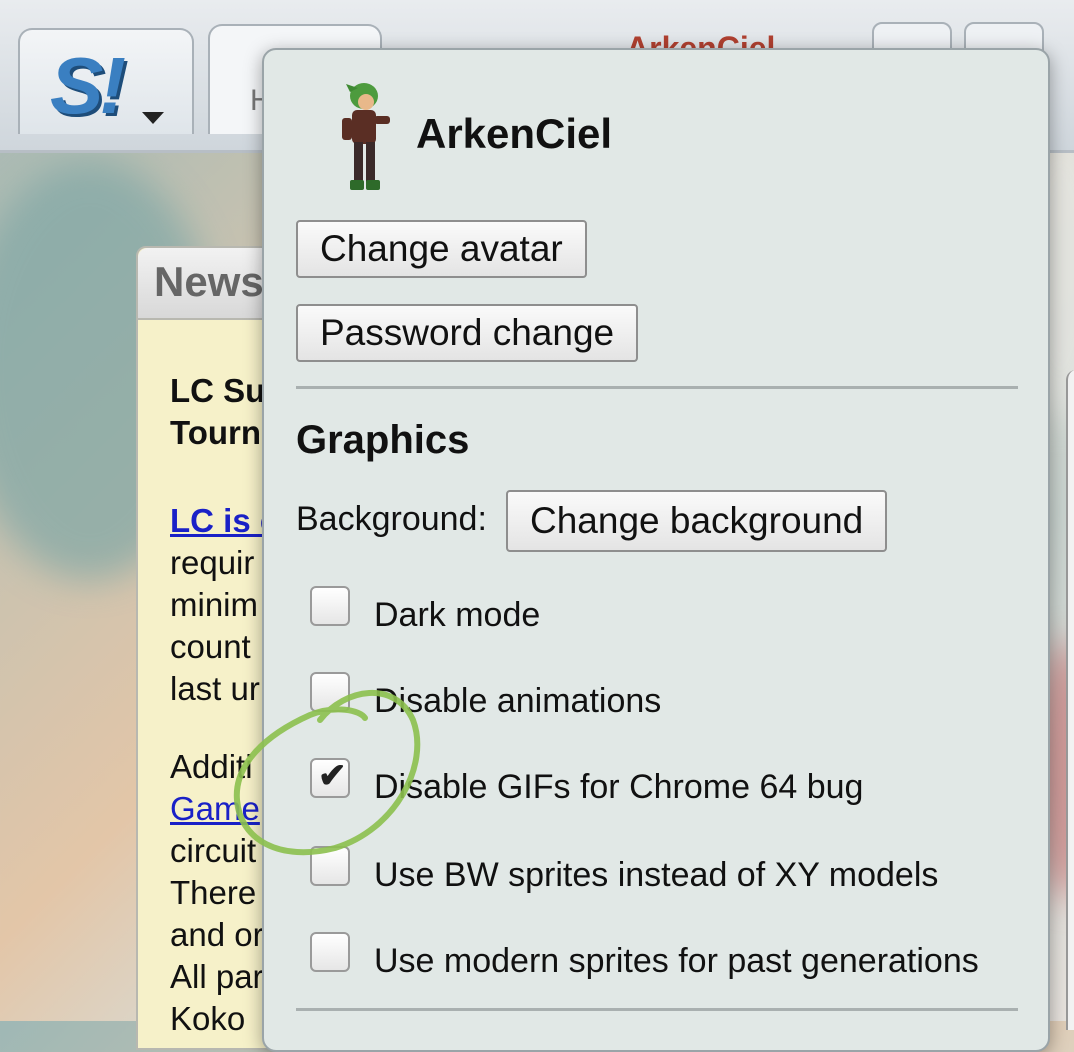 This screenshot has width=1074, height=1052. Describe the element at coordinates (215, 809) in the screenshot. I see `news-link: Game` at that location.